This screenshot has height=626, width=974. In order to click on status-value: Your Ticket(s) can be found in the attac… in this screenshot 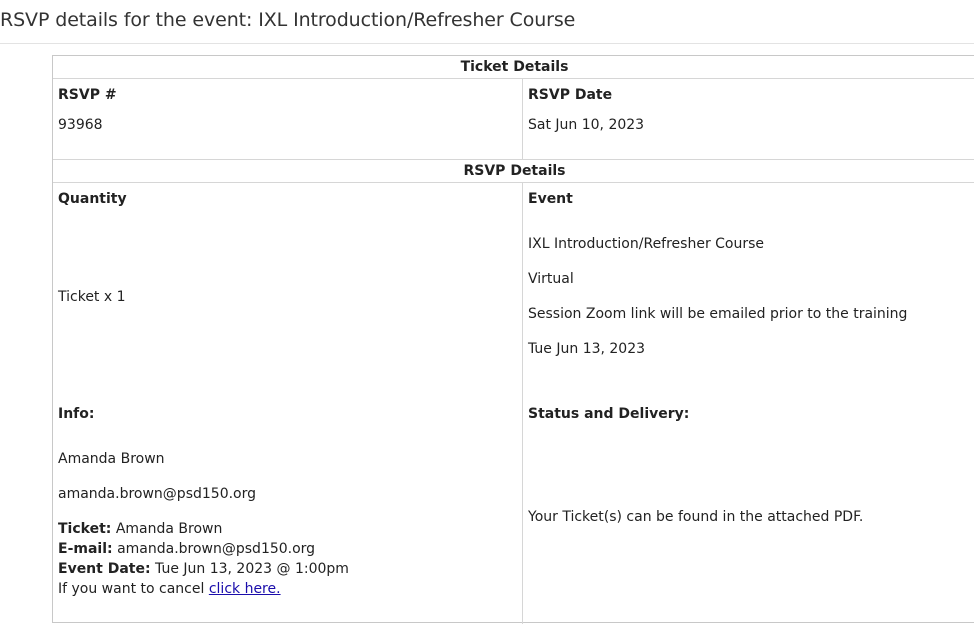, I will do `click(696, 517)`.